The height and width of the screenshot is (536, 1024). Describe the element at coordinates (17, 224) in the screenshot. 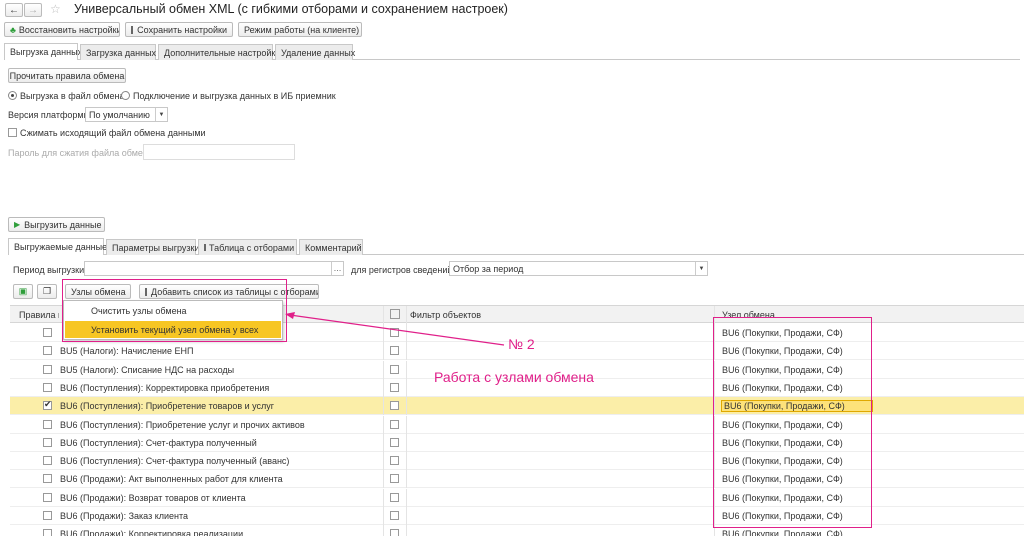

I see `play-icon: ▶` at that location.